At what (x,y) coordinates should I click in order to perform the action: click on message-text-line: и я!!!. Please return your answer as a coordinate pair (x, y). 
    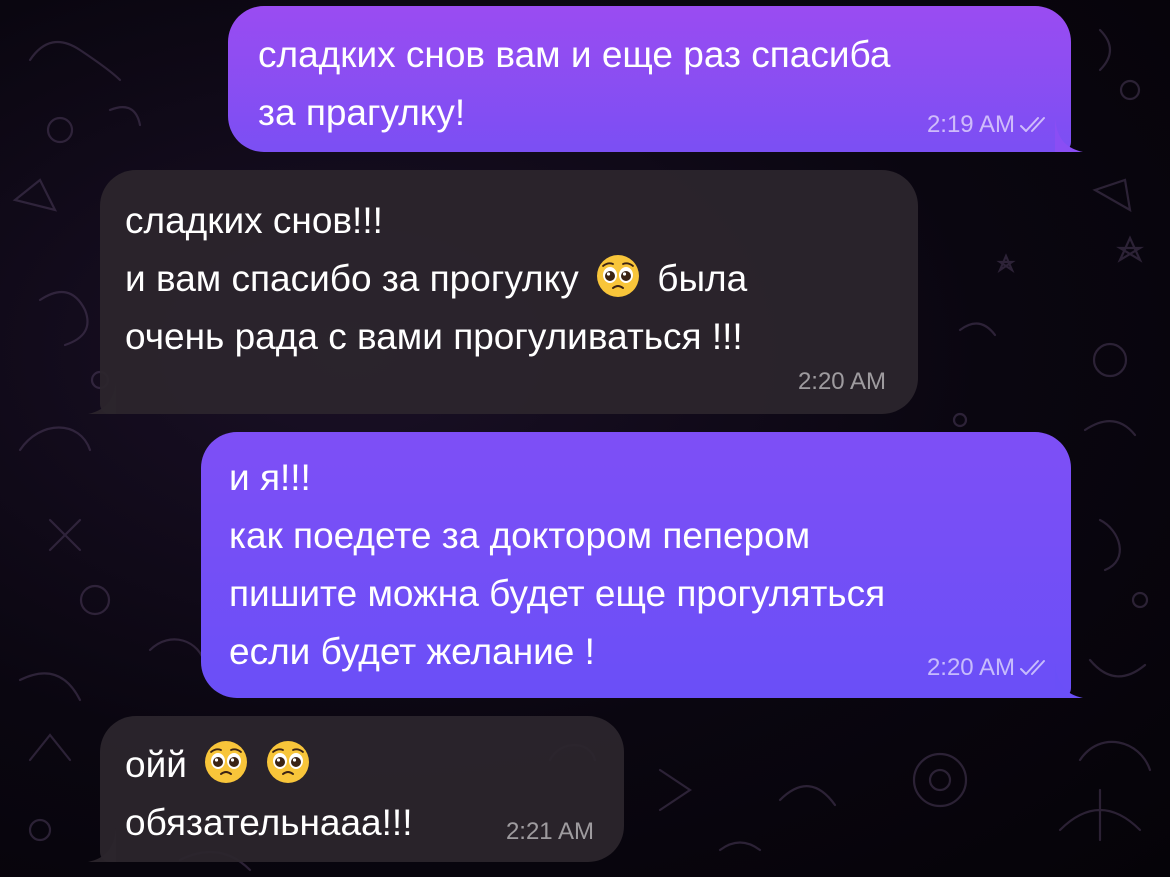
    Looking at the image, I should click on (270, 477).